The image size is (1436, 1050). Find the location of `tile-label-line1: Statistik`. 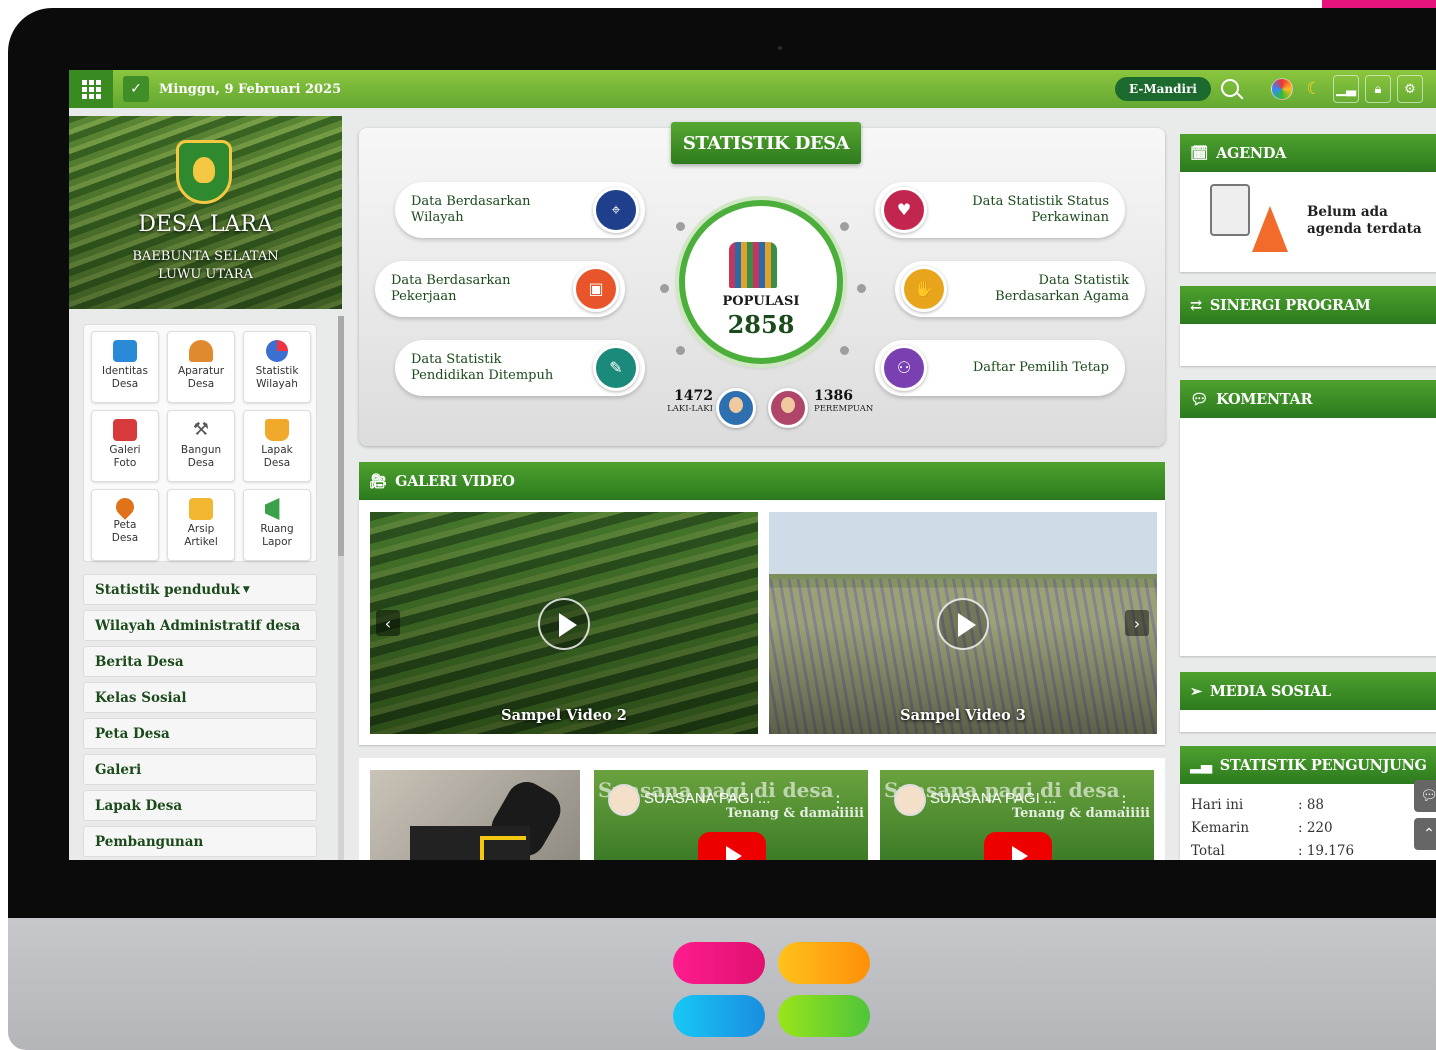

tile-label-line1: Statistik is located at coordinates (277, 371).